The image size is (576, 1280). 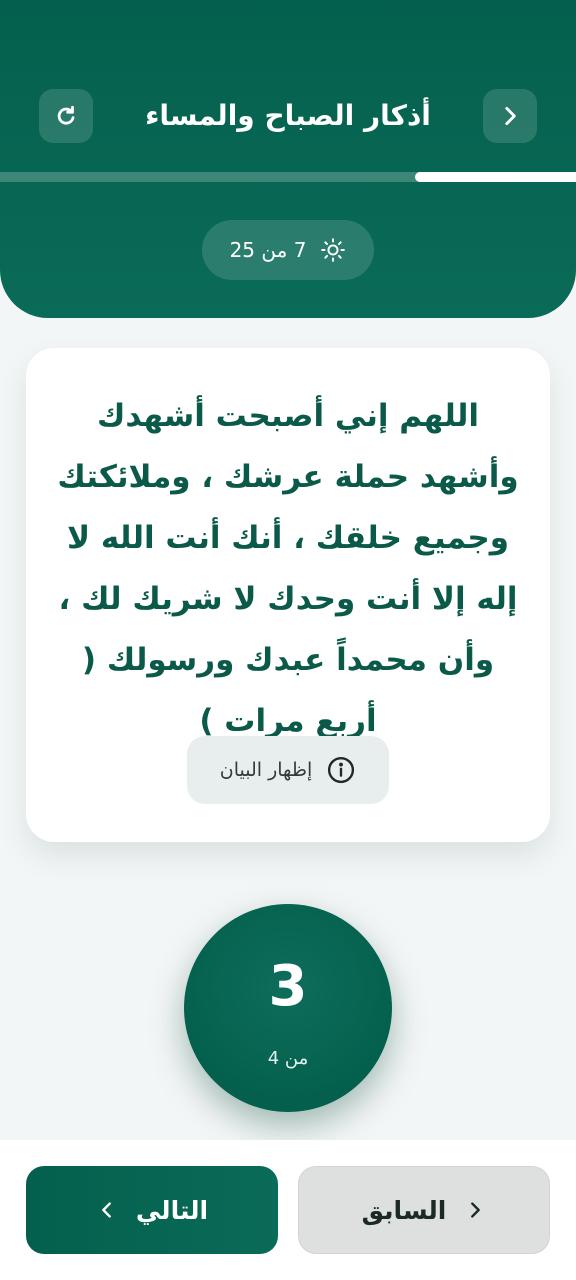 What do you see at coordinates (495, 177) in the screenshot?
I see `progress-fill` at bounding box center [495, 177].